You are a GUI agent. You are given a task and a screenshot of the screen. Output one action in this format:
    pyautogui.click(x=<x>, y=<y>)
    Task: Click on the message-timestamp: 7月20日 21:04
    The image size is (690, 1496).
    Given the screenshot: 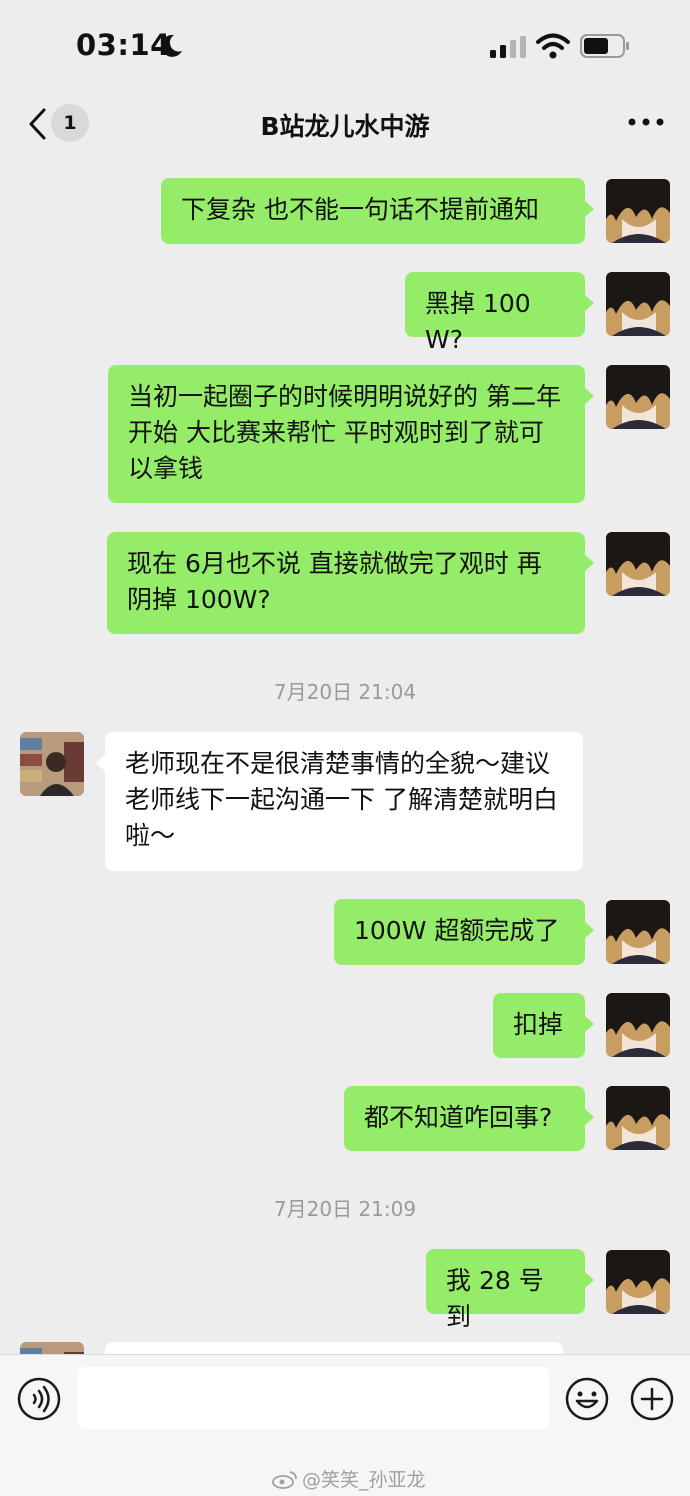 What is the action you would take?
    pyautogui.click(x=345, y=692)
    